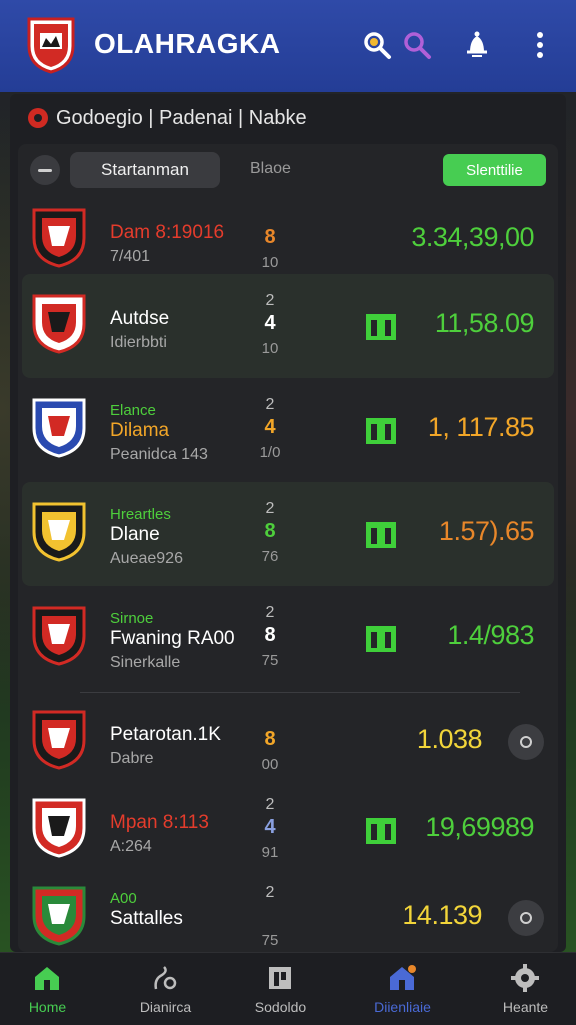 The width and height of the screenshot is (576, 1025). What do you see at coordinates (140, 318) in the screenshot?
I see `team-name: Autdse` at bounding box center [140, 318].